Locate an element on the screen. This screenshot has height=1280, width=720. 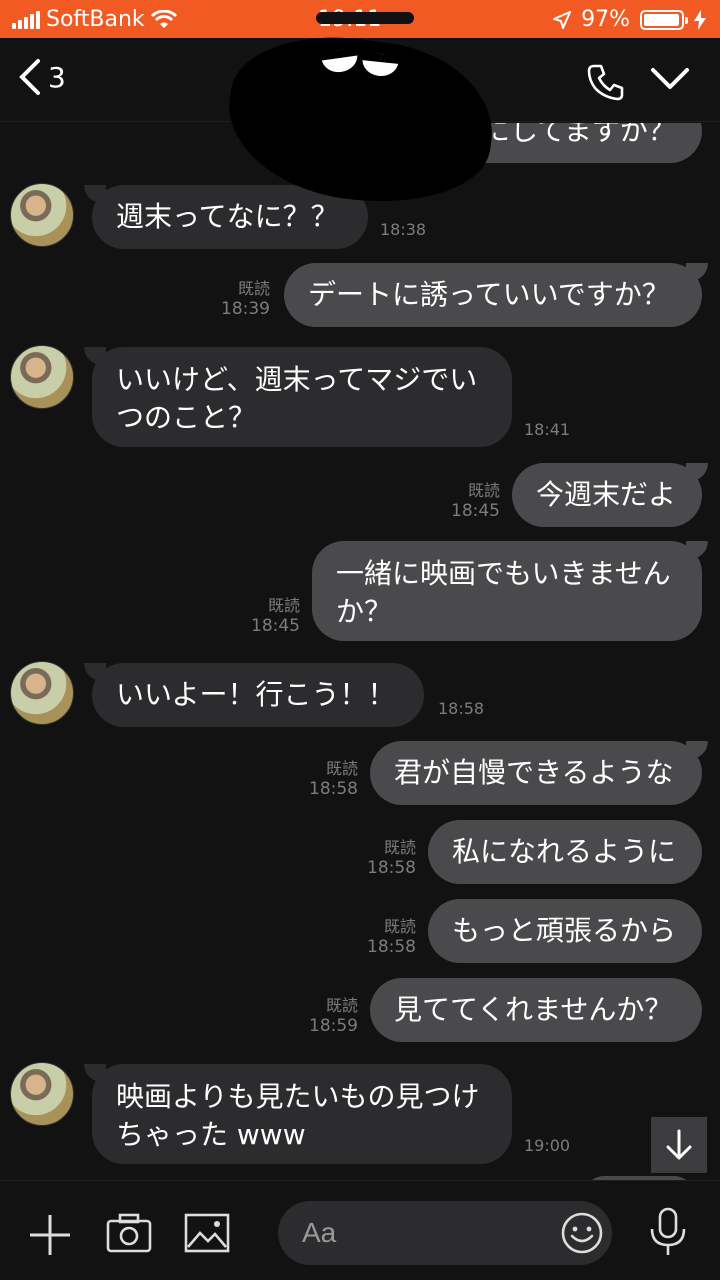
camera-button is located at coordinates (129, 1235).